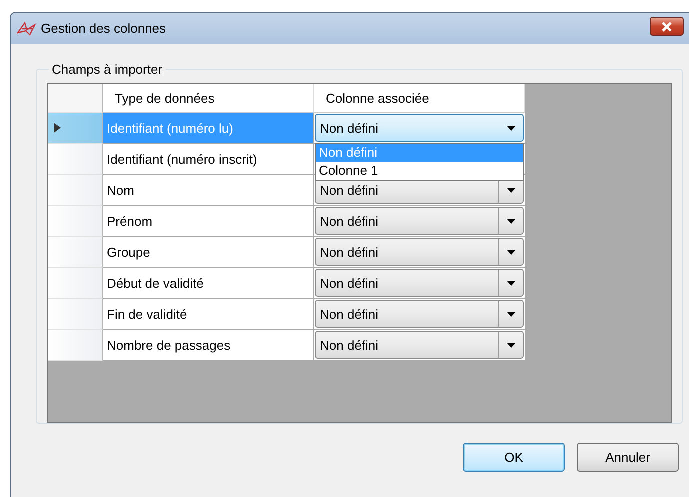  Describe the element at coordinates (208, 128) in the screenshot. I see `table-cell: Identifiant (numéro lu)` at that location.